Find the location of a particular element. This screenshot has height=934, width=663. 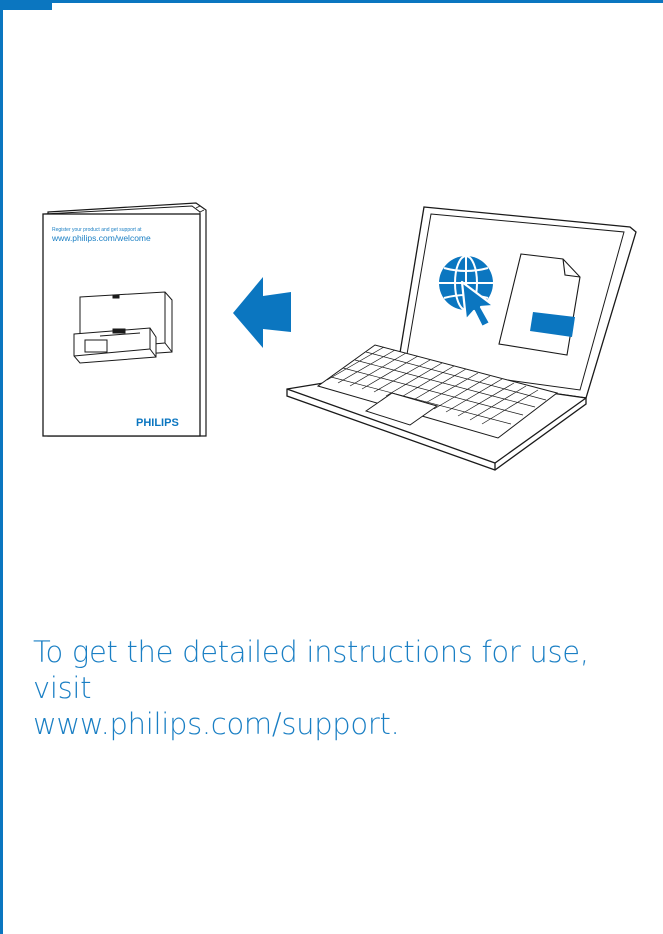

speaker-dock-drawing is located at coordinates (123, 327).